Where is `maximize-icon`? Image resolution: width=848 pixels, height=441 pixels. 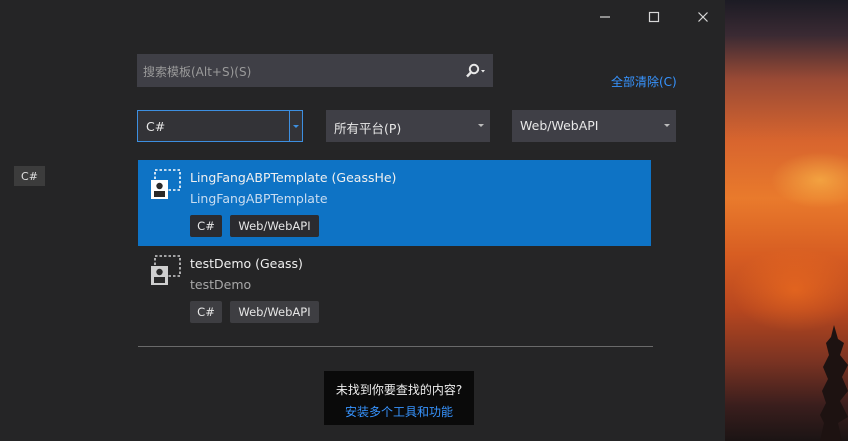
maximize-icon is located at coordinates (654, 17).